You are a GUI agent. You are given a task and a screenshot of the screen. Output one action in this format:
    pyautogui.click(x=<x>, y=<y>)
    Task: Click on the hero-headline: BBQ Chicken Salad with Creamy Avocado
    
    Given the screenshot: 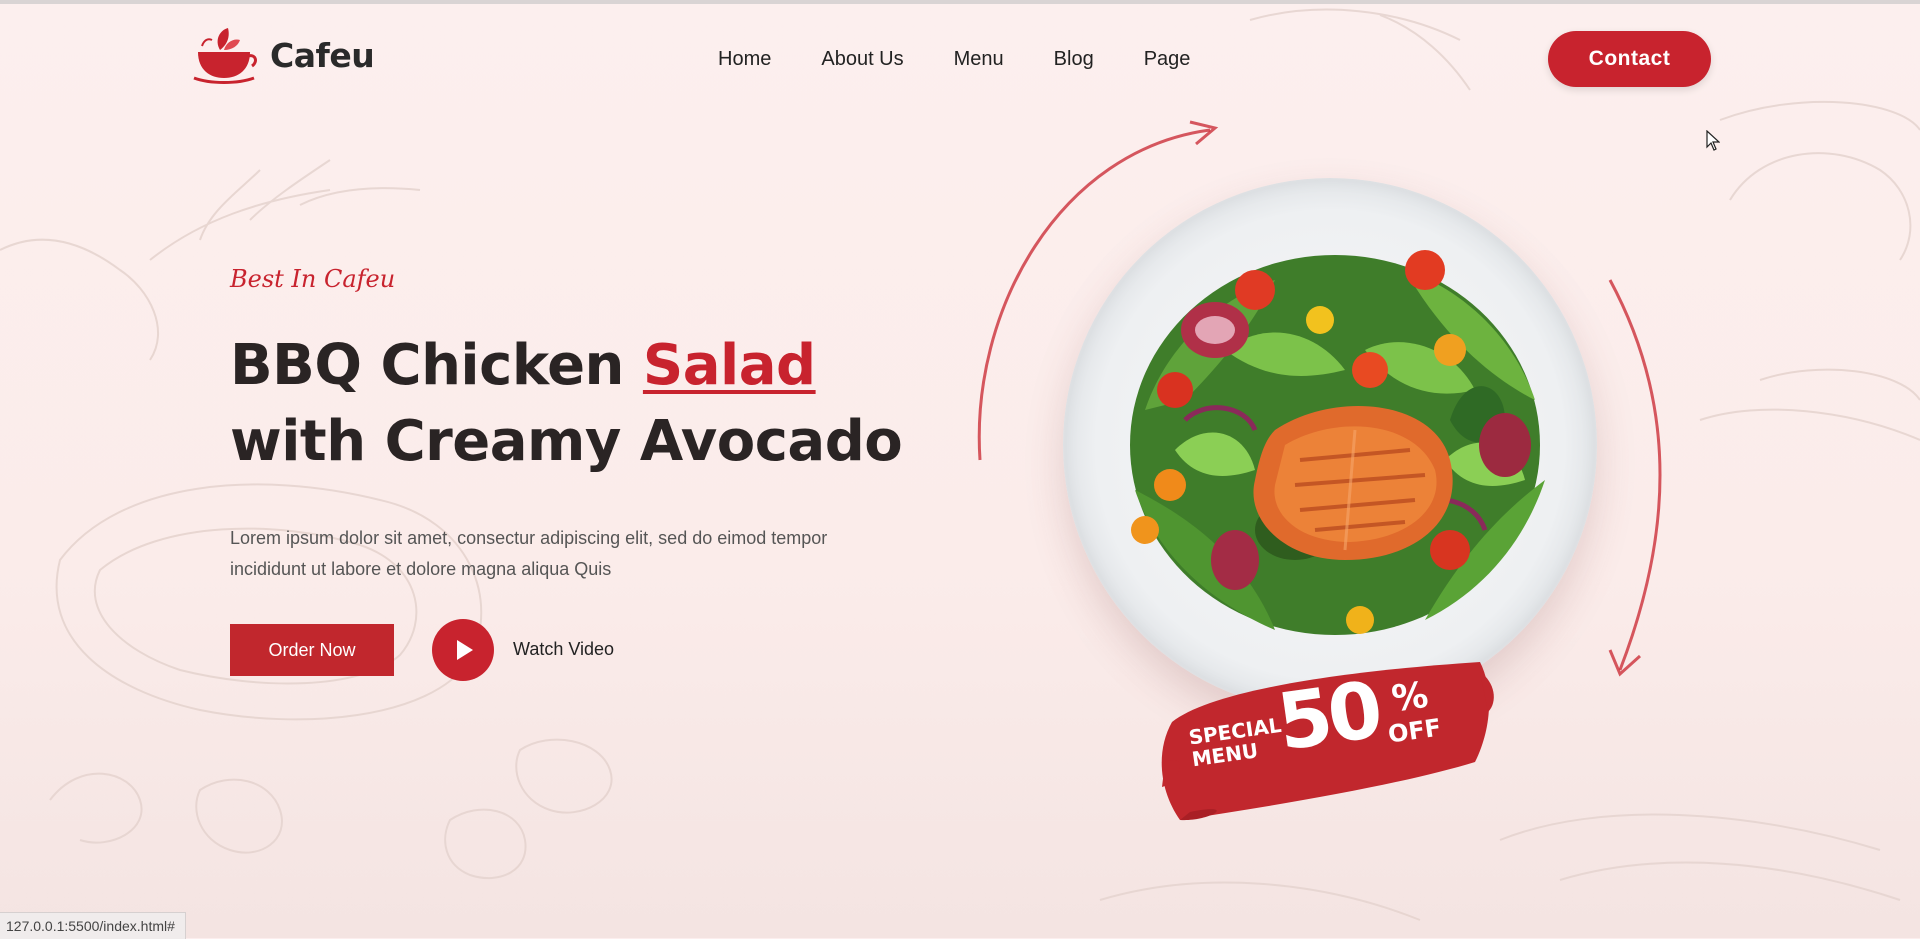 What is the action you would take?
    pyautogui.click(x=590, y=404)
    